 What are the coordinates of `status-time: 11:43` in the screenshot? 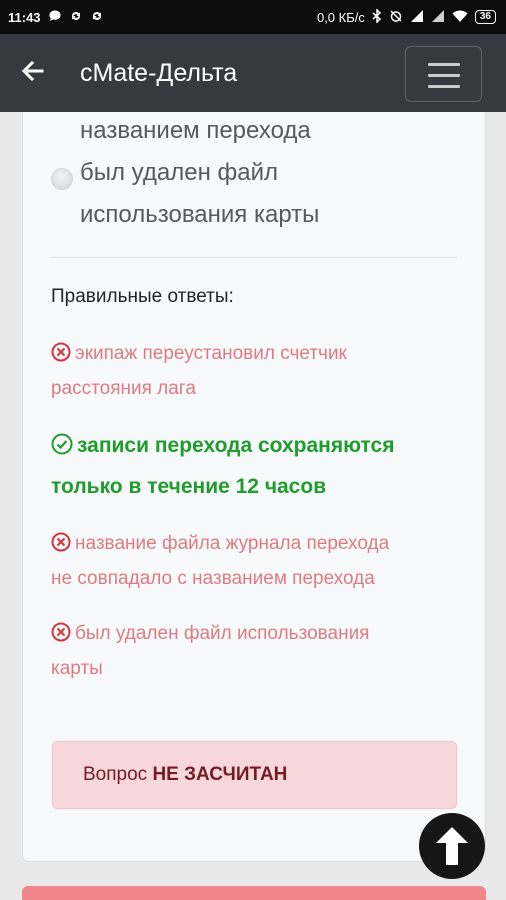 It's located at (24, 17).